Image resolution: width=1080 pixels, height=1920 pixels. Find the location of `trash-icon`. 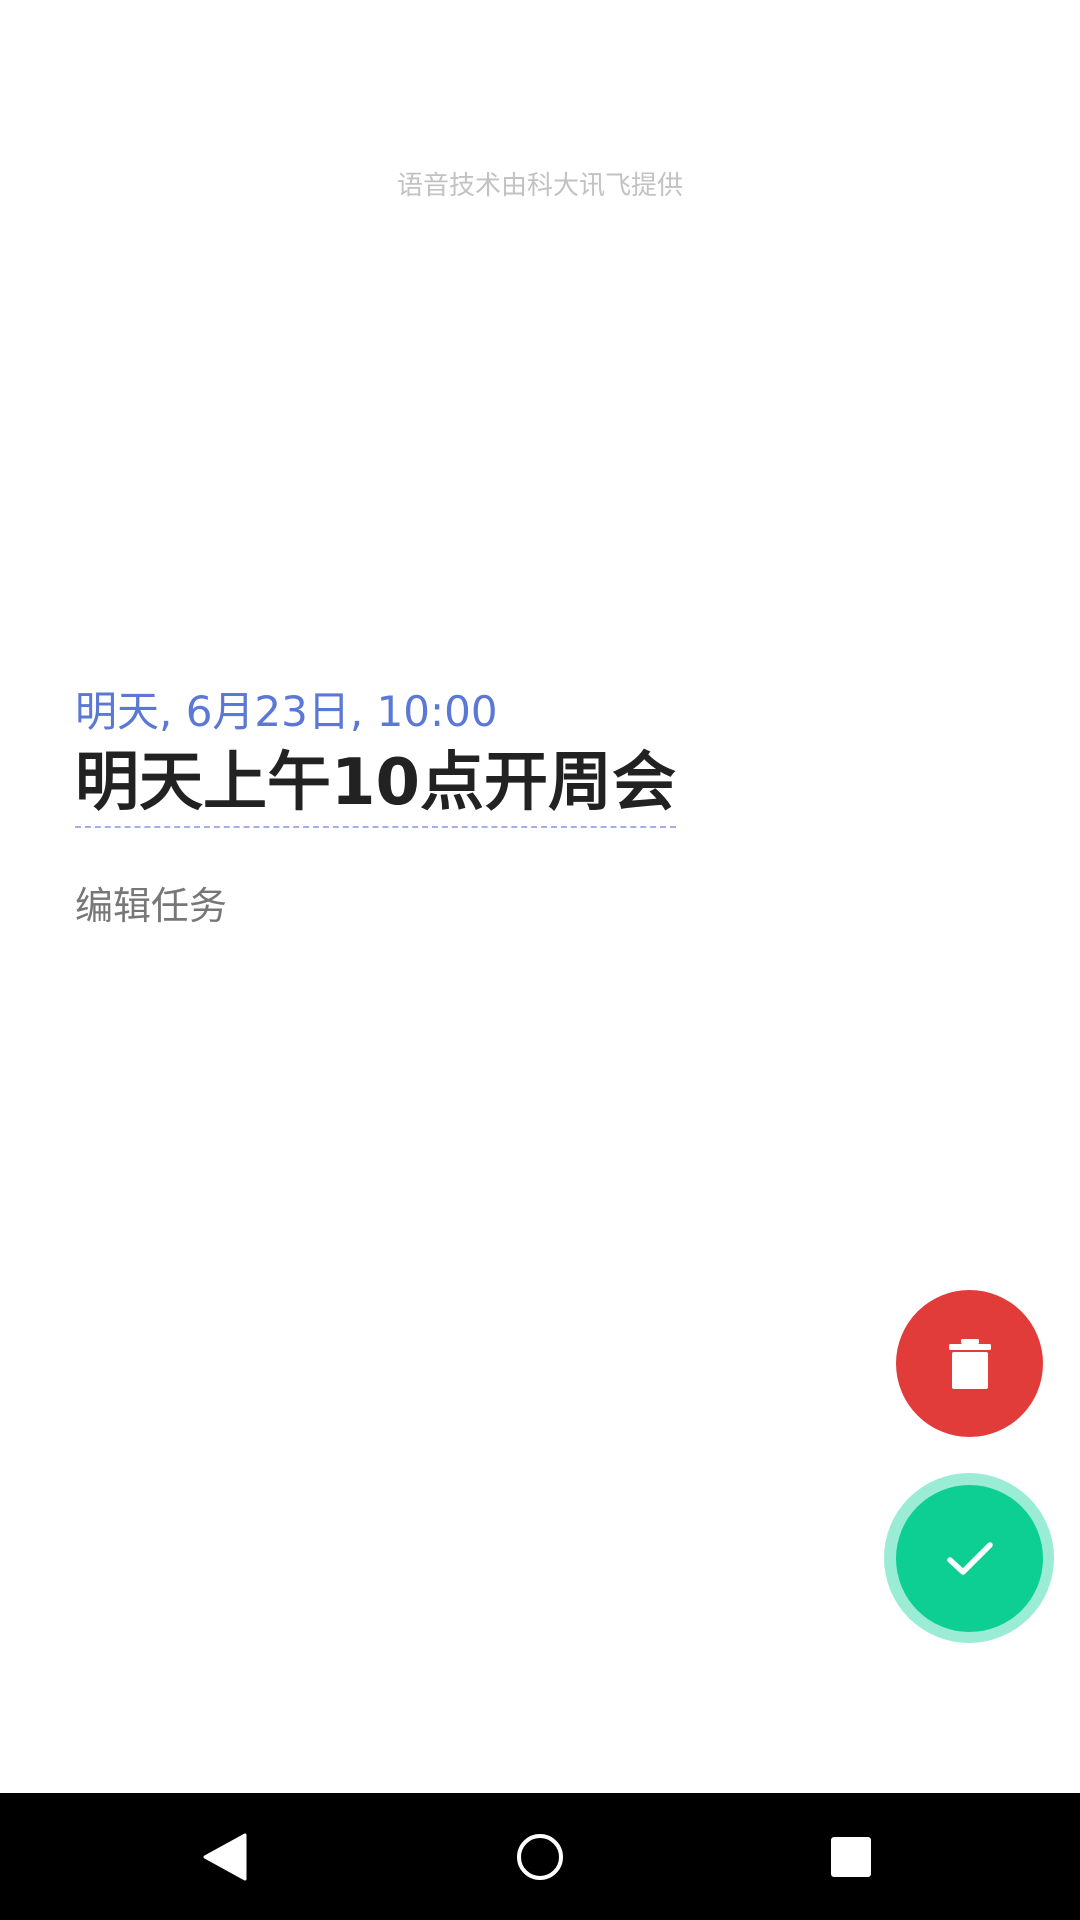

trash-icon is located at coordinates (969, 1363).